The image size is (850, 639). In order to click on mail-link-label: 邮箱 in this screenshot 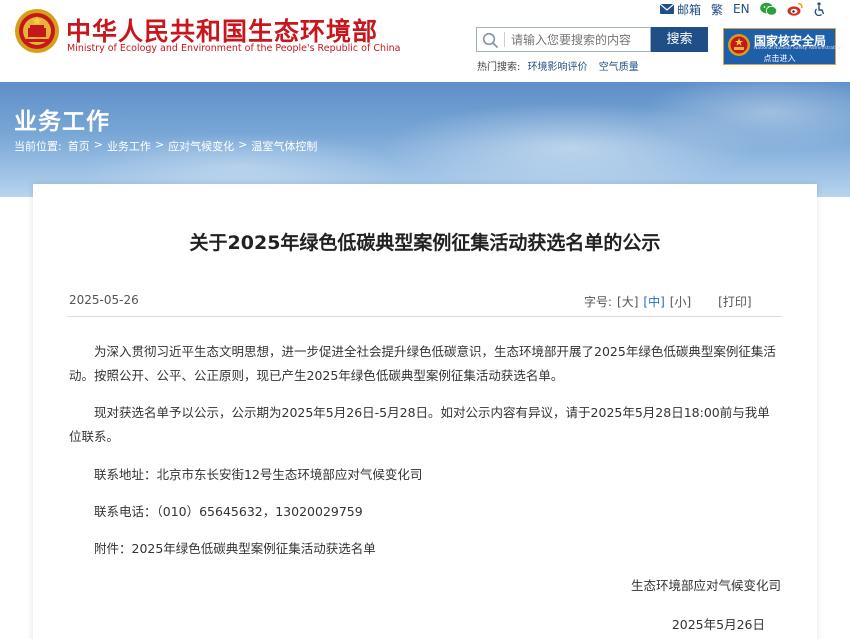, I will do `click(689, 9)`.